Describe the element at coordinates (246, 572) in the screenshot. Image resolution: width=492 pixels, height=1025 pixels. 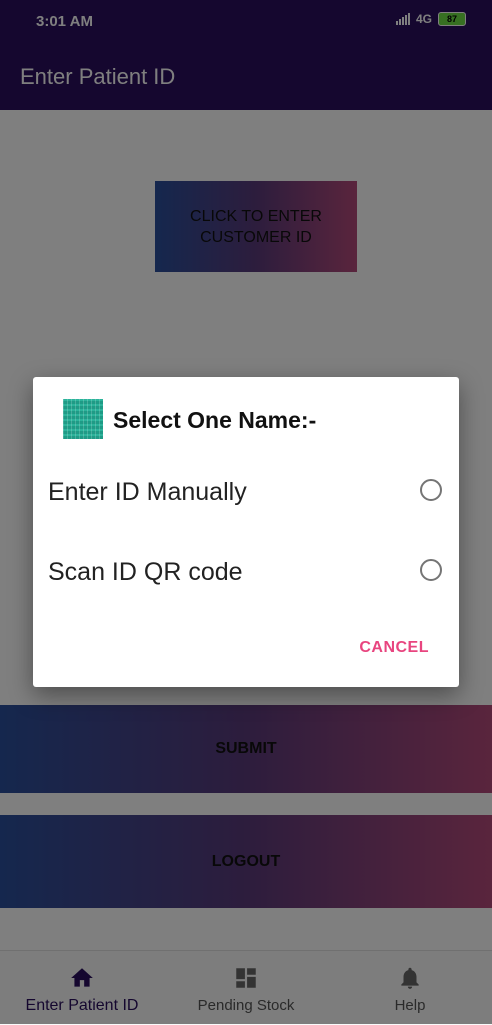
I see `option-scan-qr-code: Scan ID QR code` at that location.